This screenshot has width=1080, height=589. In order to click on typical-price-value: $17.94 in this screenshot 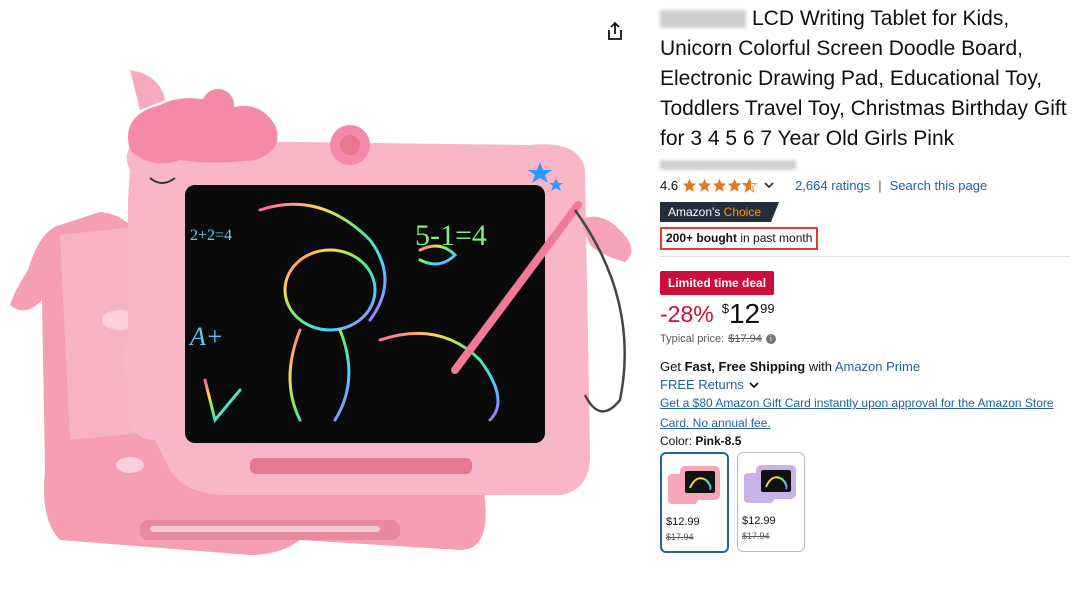, I will do `click(745, 339)`.